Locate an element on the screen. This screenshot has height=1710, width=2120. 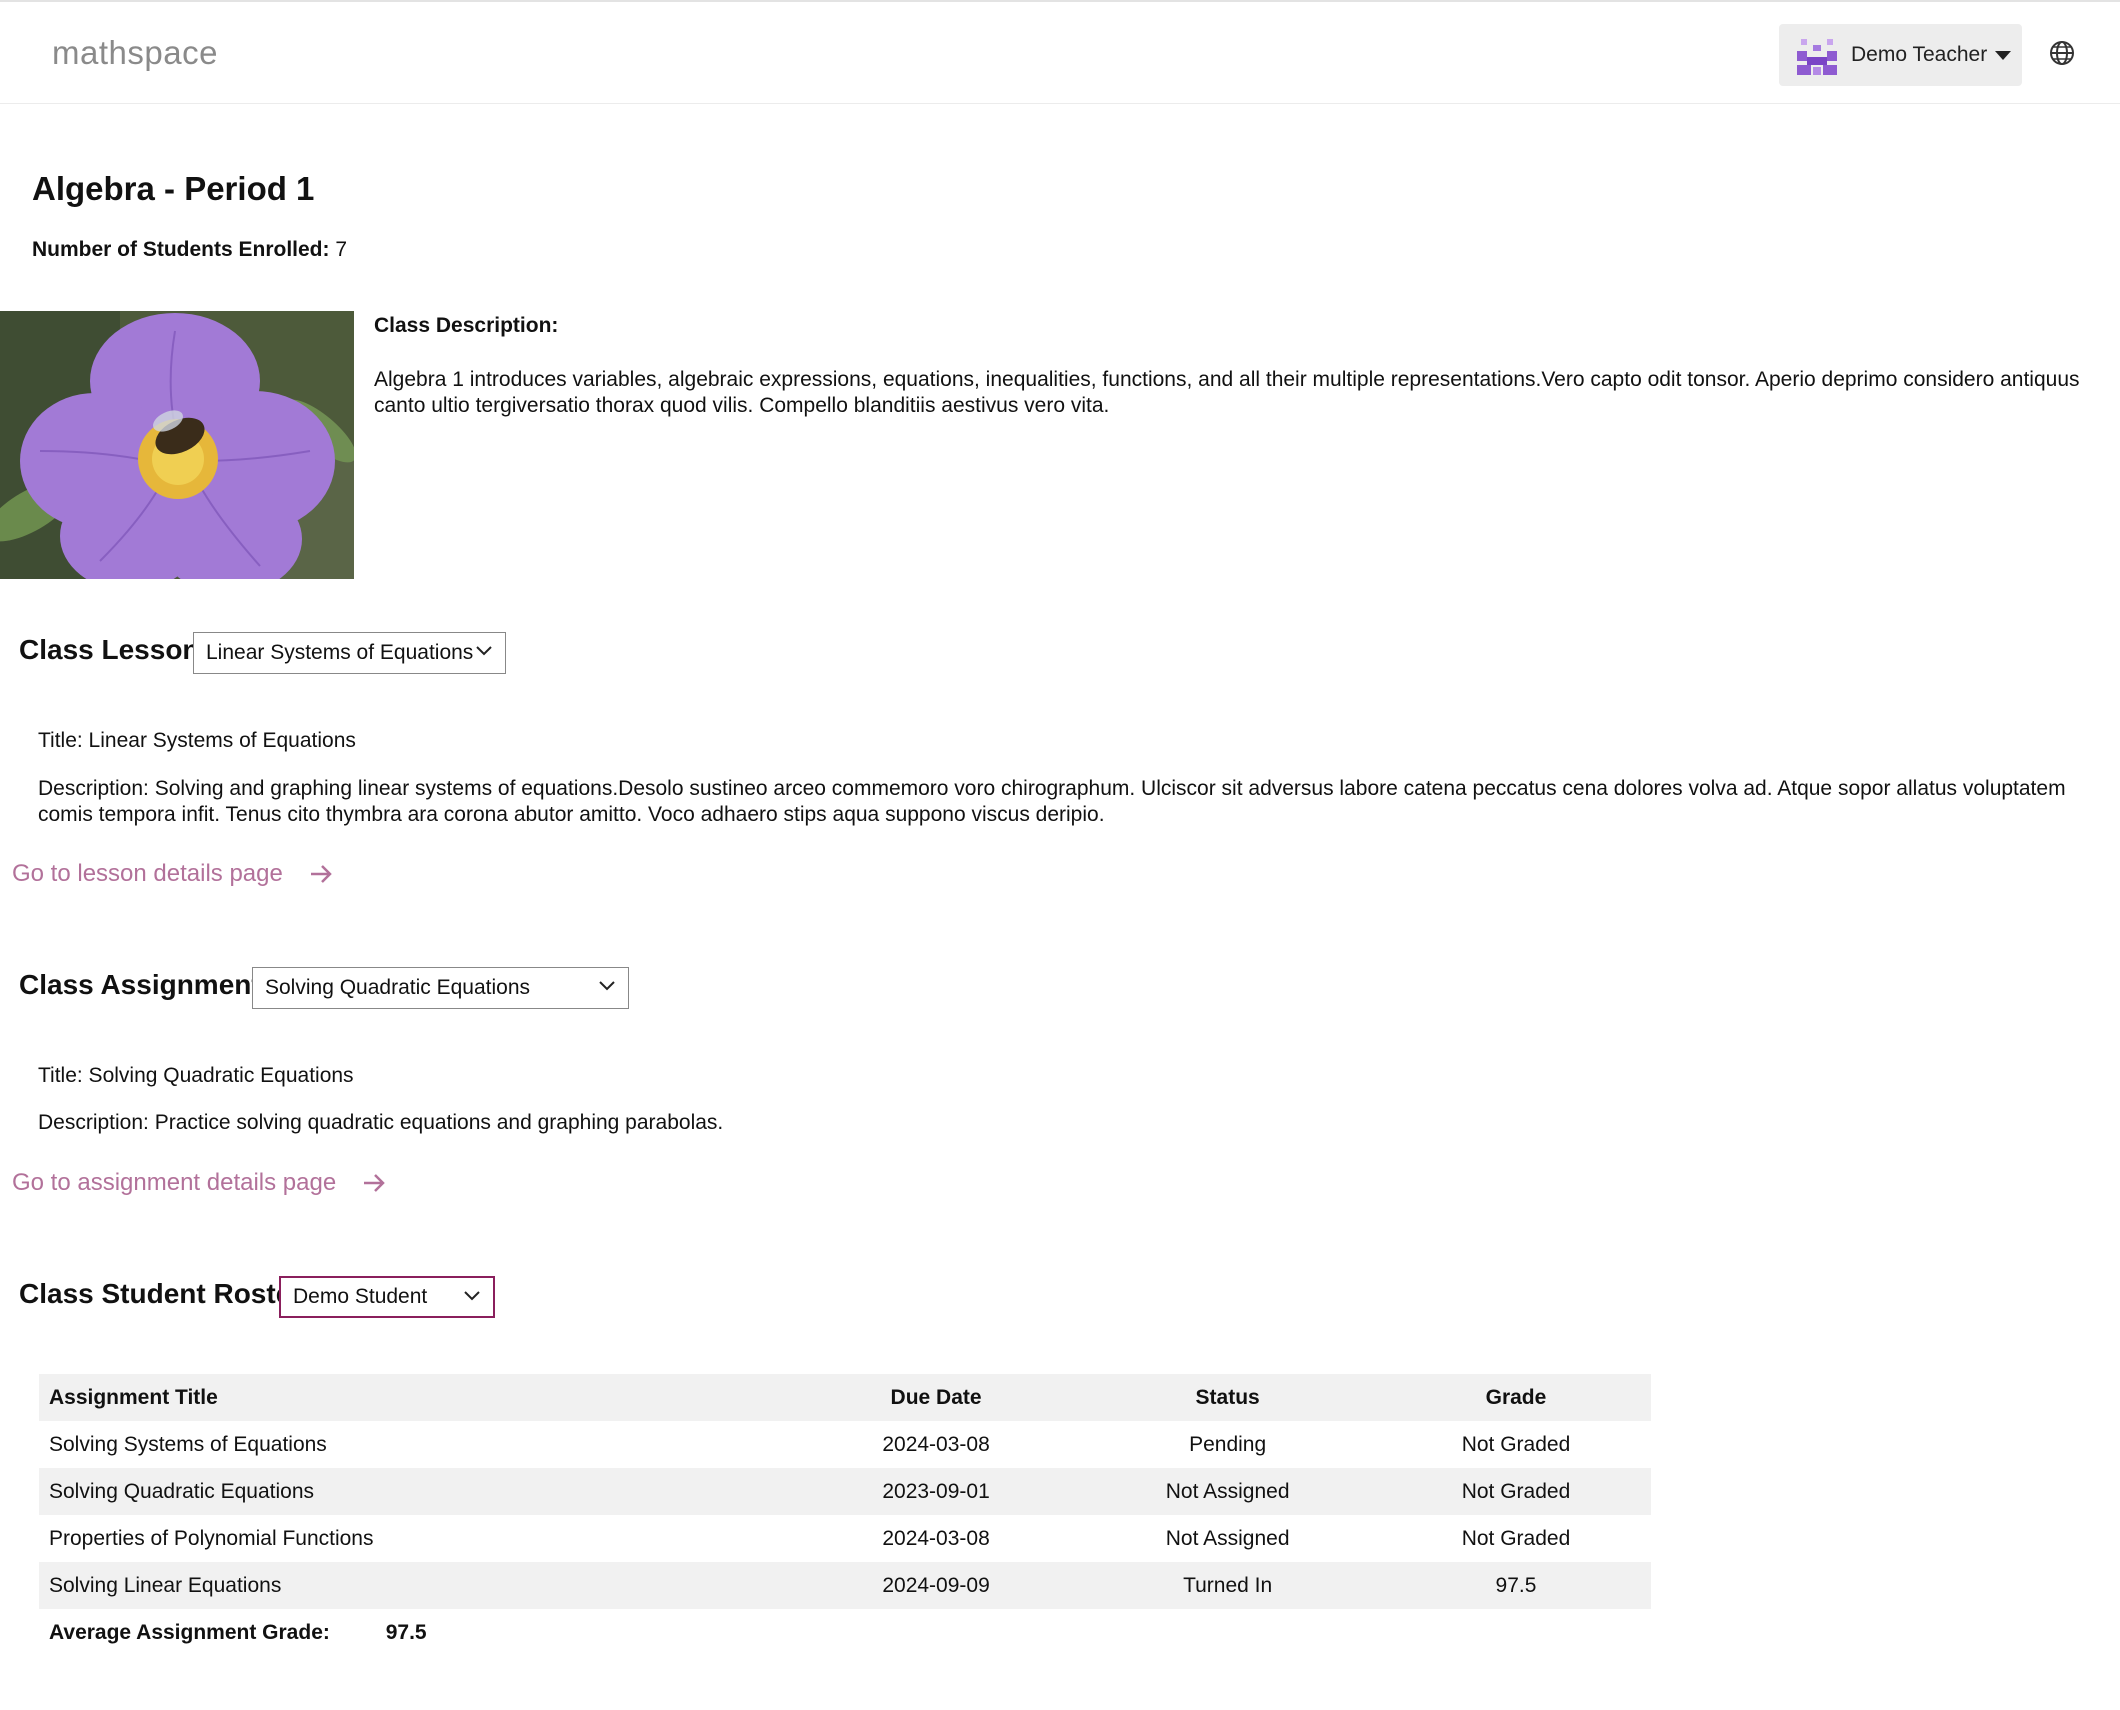
average-grade-value: 97.5 is located at coordinates (406, 1632).